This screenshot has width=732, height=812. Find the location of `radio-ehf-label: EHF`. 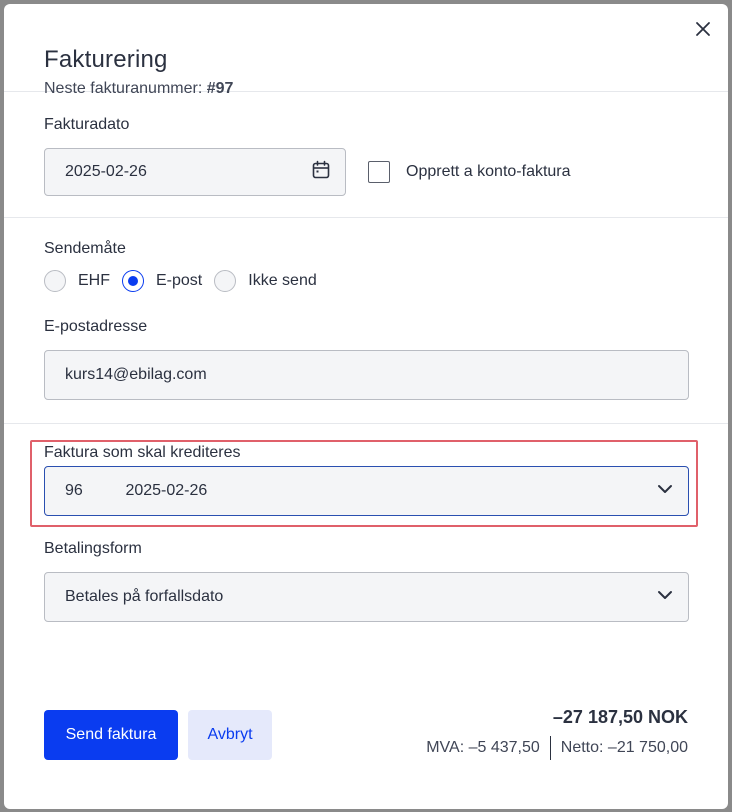

radio-ehf-label: EHF is located at coordinates (94, 280).